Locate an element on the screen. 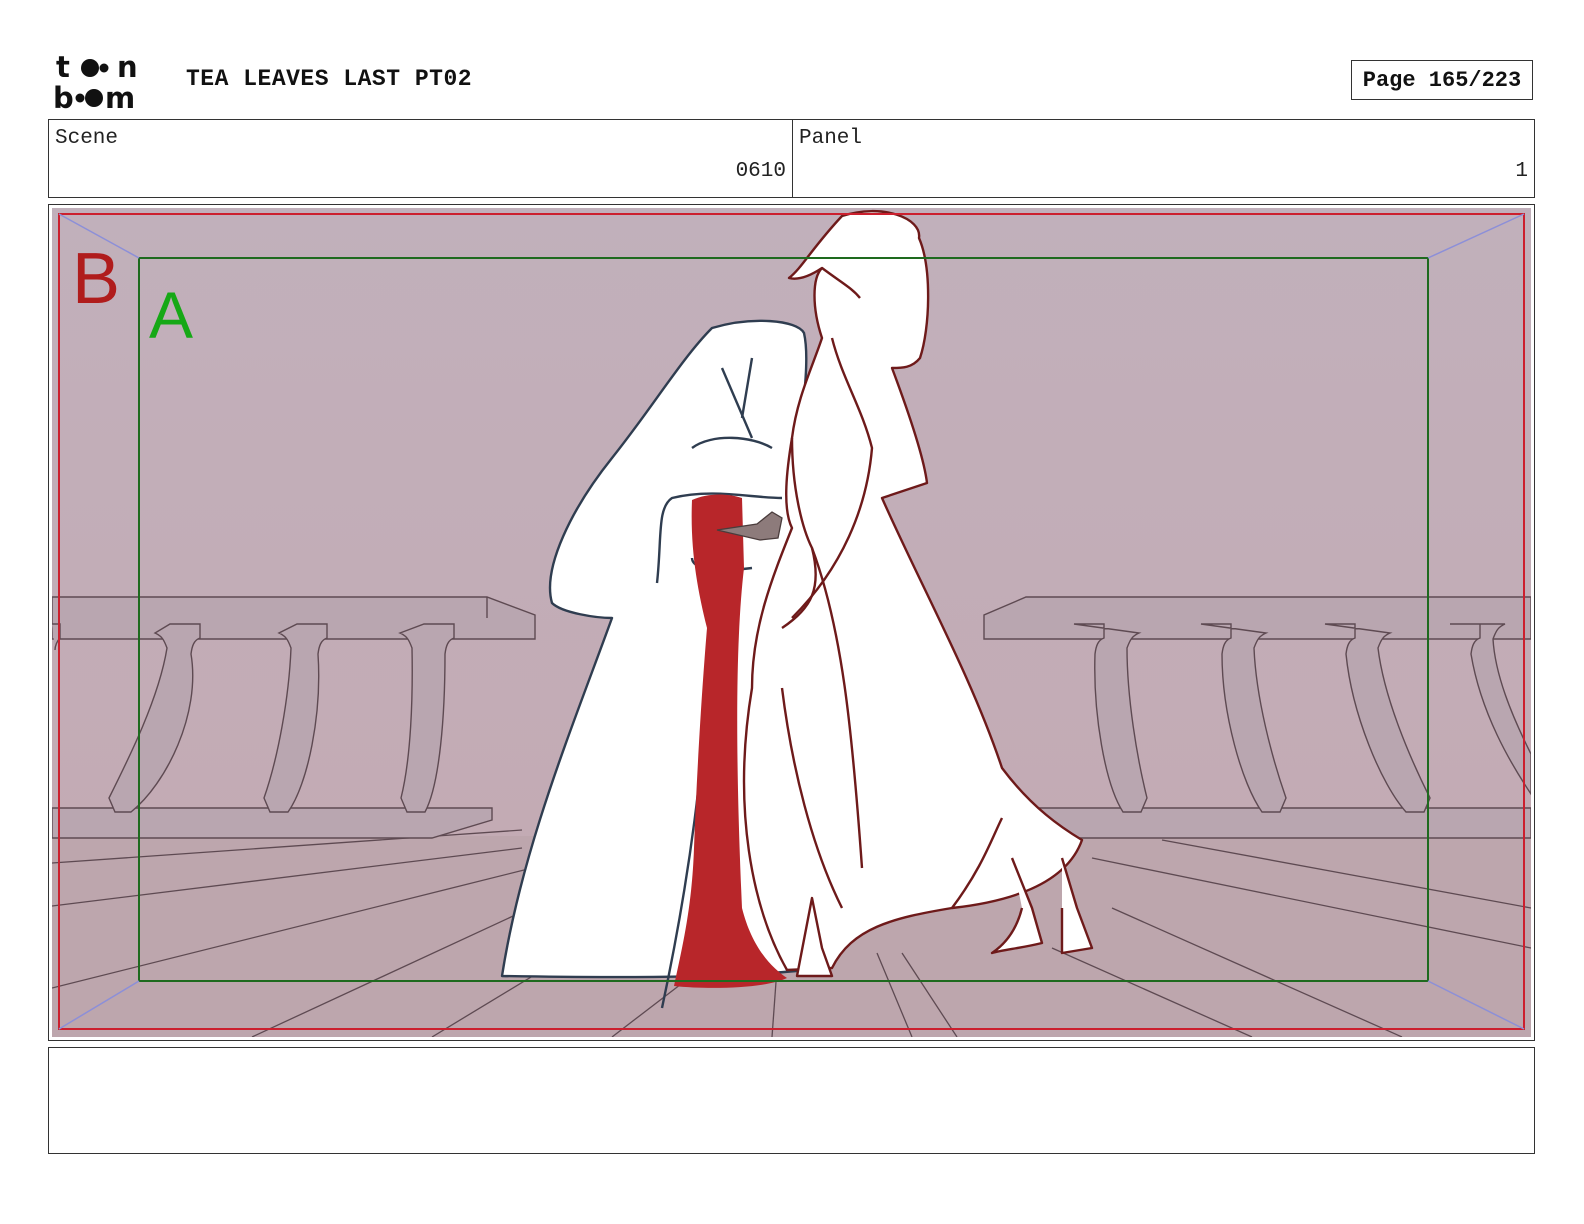 The image size is (1584, 1224). scene-cell: Scene 0610 is located at coordinates (421, 158).